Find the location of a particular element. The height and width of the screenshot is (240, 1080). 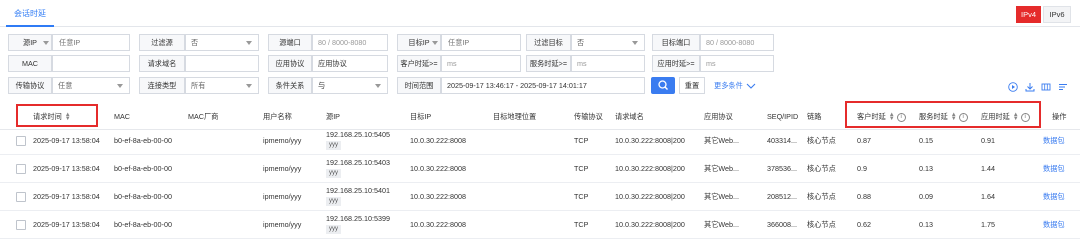

req-domain-input is located at coordinates (222, 63).